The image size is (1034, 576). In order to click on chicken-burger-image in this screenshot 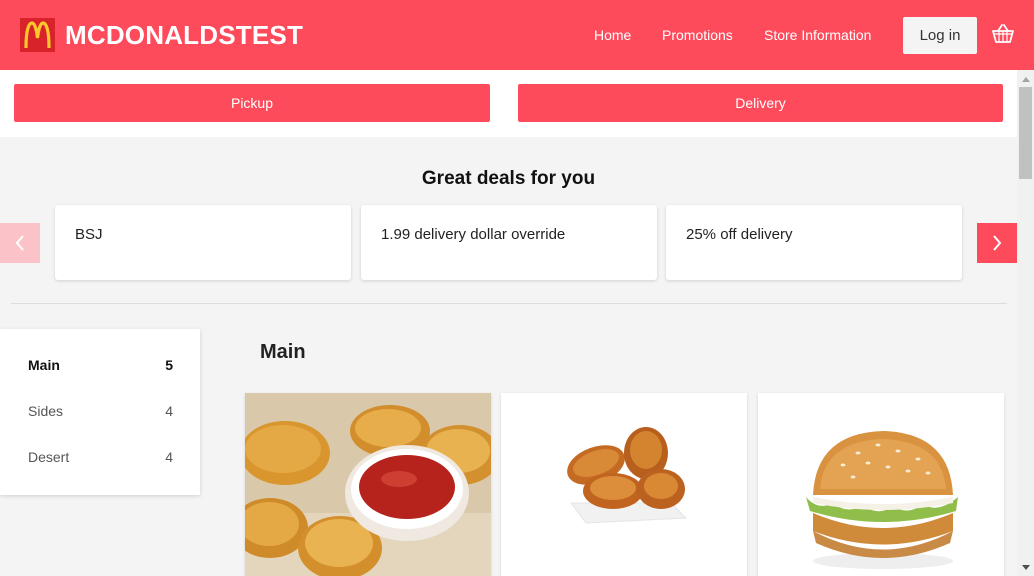, I will do `click(881, 484)`.